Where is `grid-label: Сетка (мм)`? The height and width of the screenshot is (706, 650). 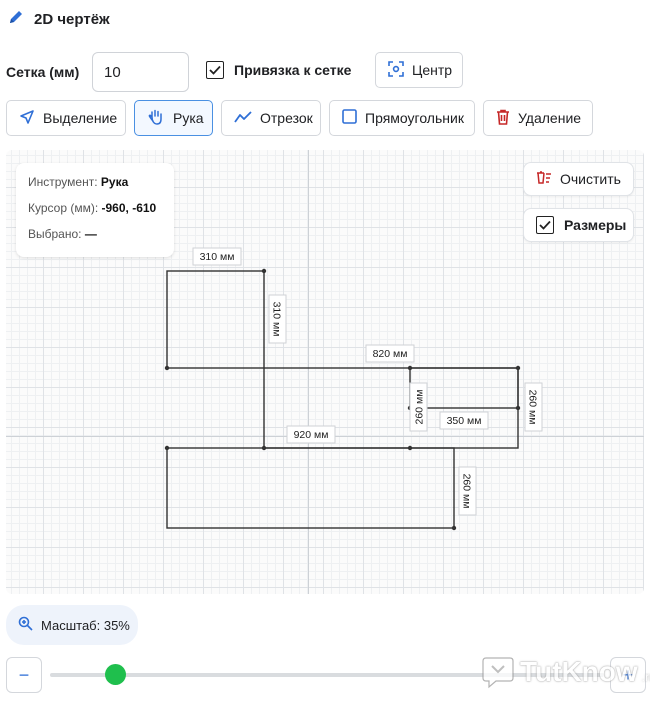
grid-label: Сетка (мм) is located at coordinates (43, 72).